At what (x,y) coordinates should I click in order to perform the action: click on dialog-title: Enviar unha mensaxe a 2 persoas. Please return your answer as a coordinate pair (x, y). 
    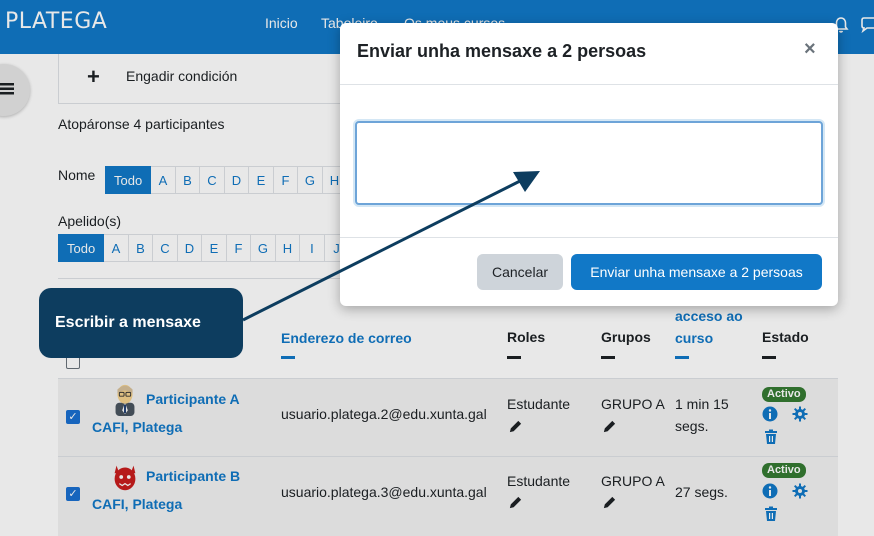
    Looking at the image, I should click on (502, 51).